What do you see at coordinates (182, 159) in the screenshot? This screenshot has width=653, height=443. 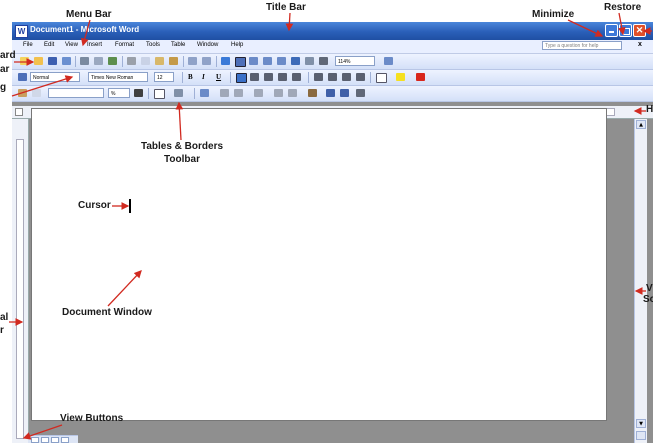 I see `tables-borders-label-2: Toolbar` at bounding box center [182, 159].